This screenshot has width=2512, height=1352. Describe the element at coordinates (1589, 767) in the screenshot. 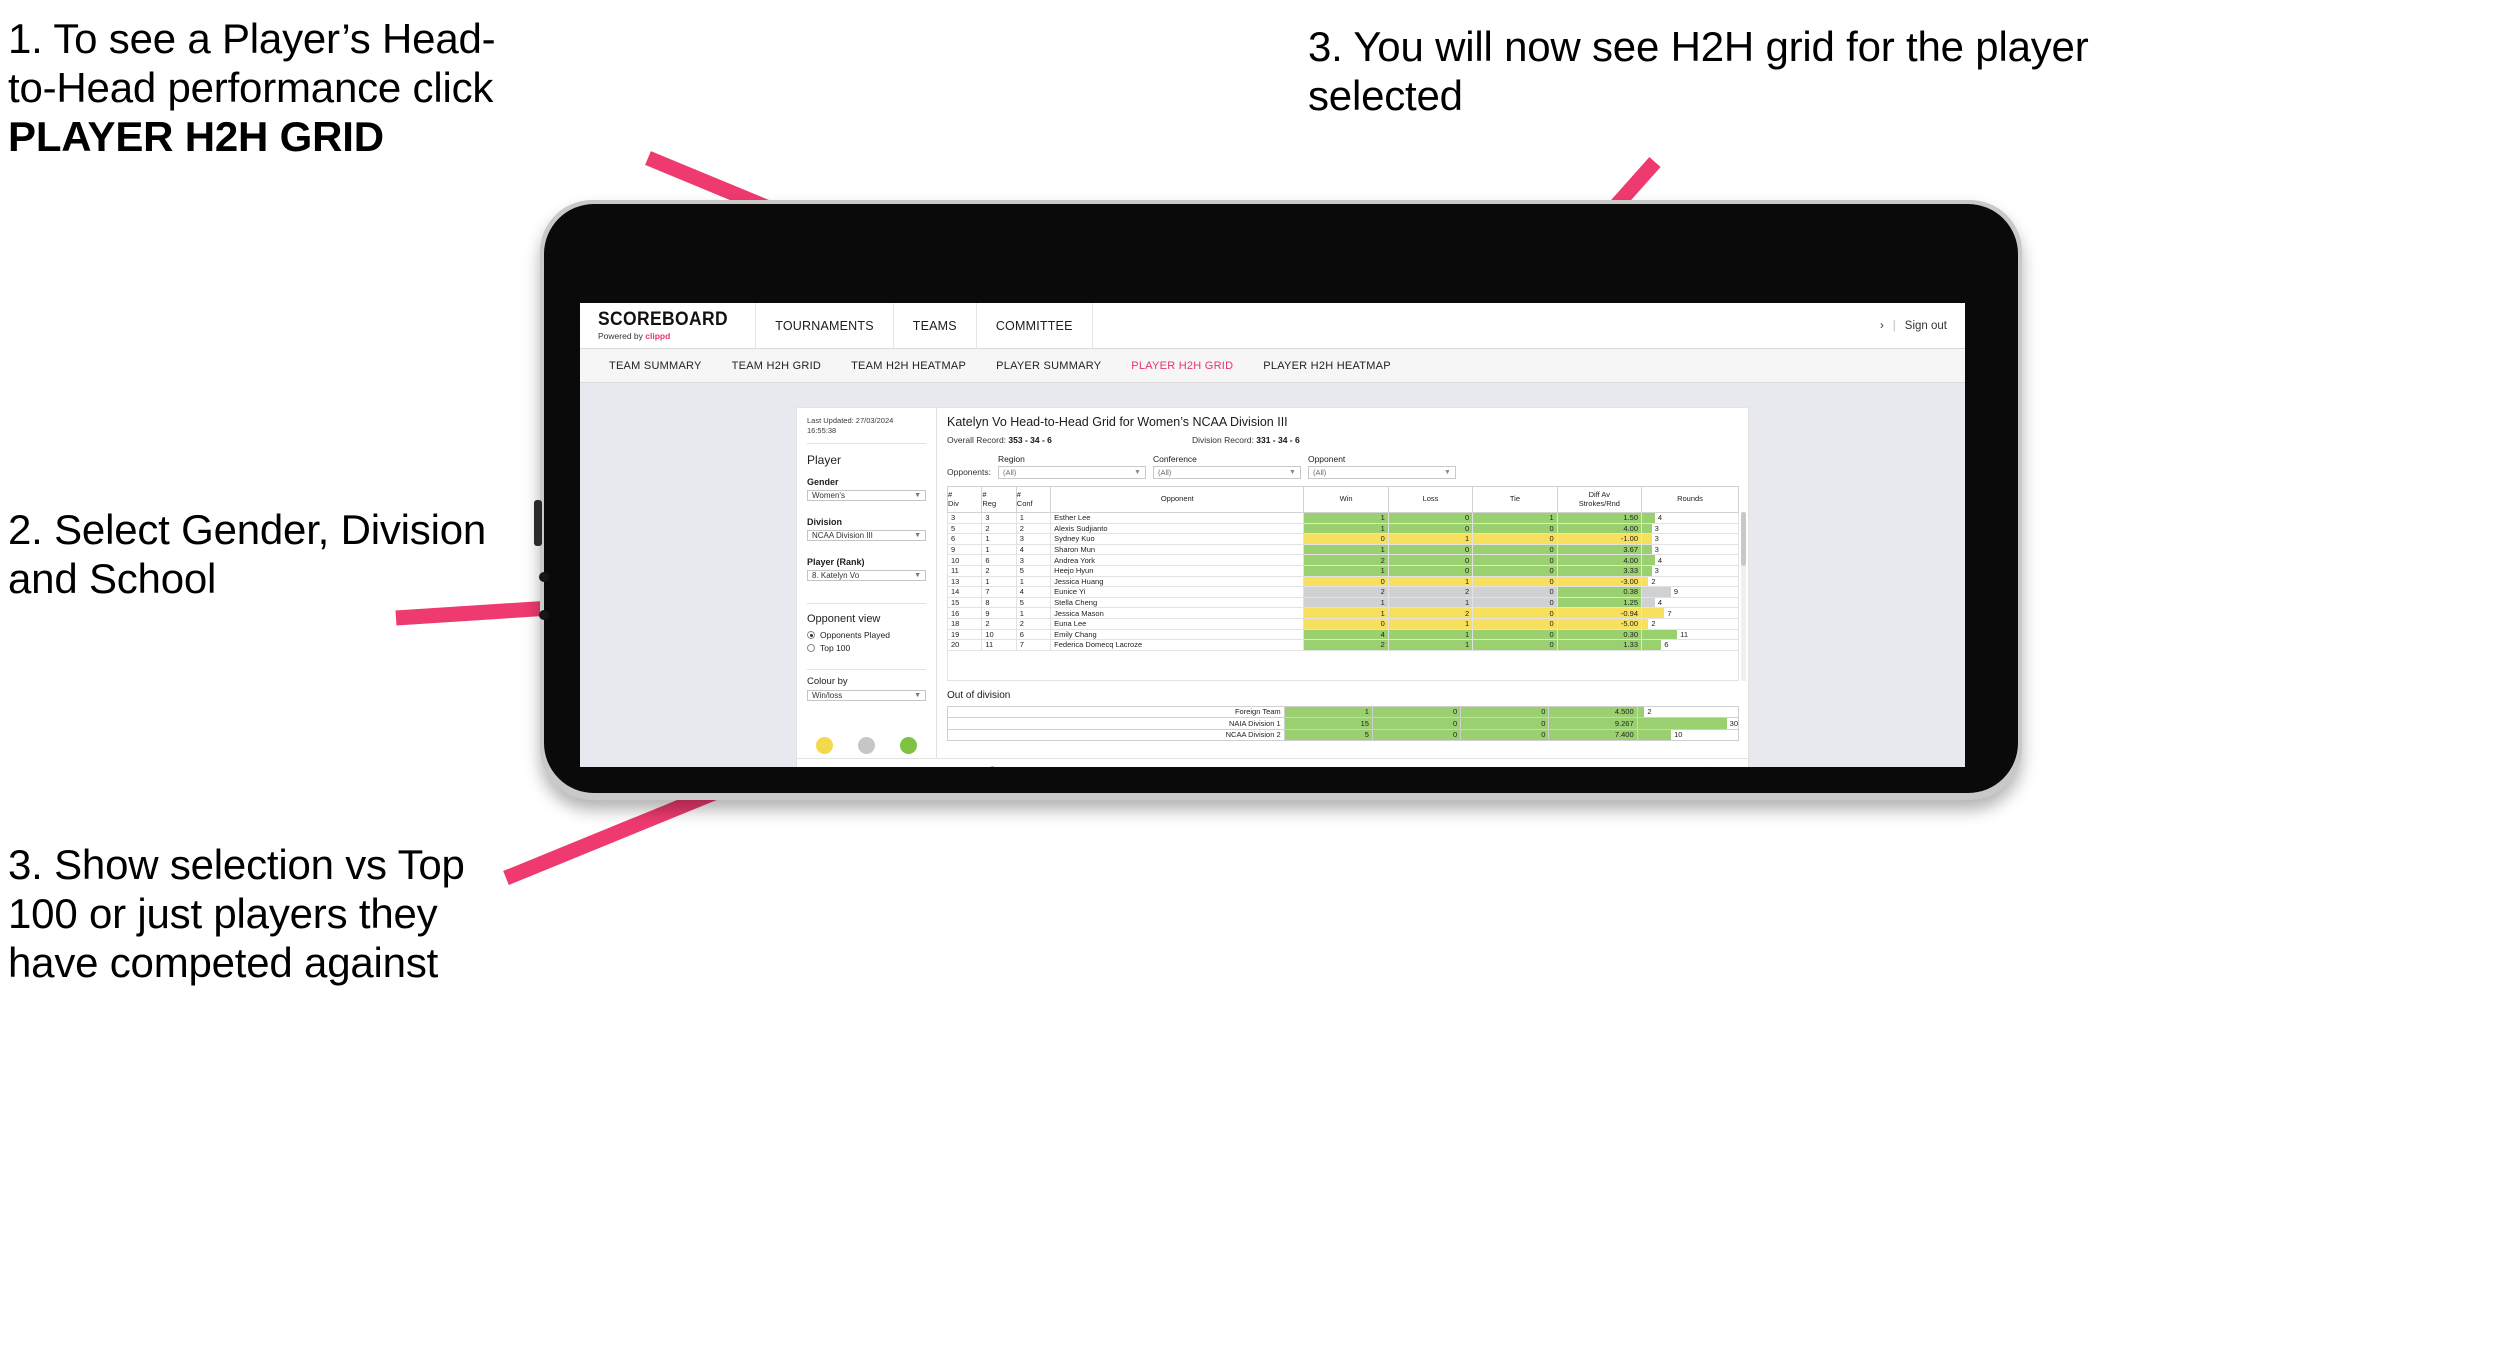

I see `watch-label: Watch` at that location.